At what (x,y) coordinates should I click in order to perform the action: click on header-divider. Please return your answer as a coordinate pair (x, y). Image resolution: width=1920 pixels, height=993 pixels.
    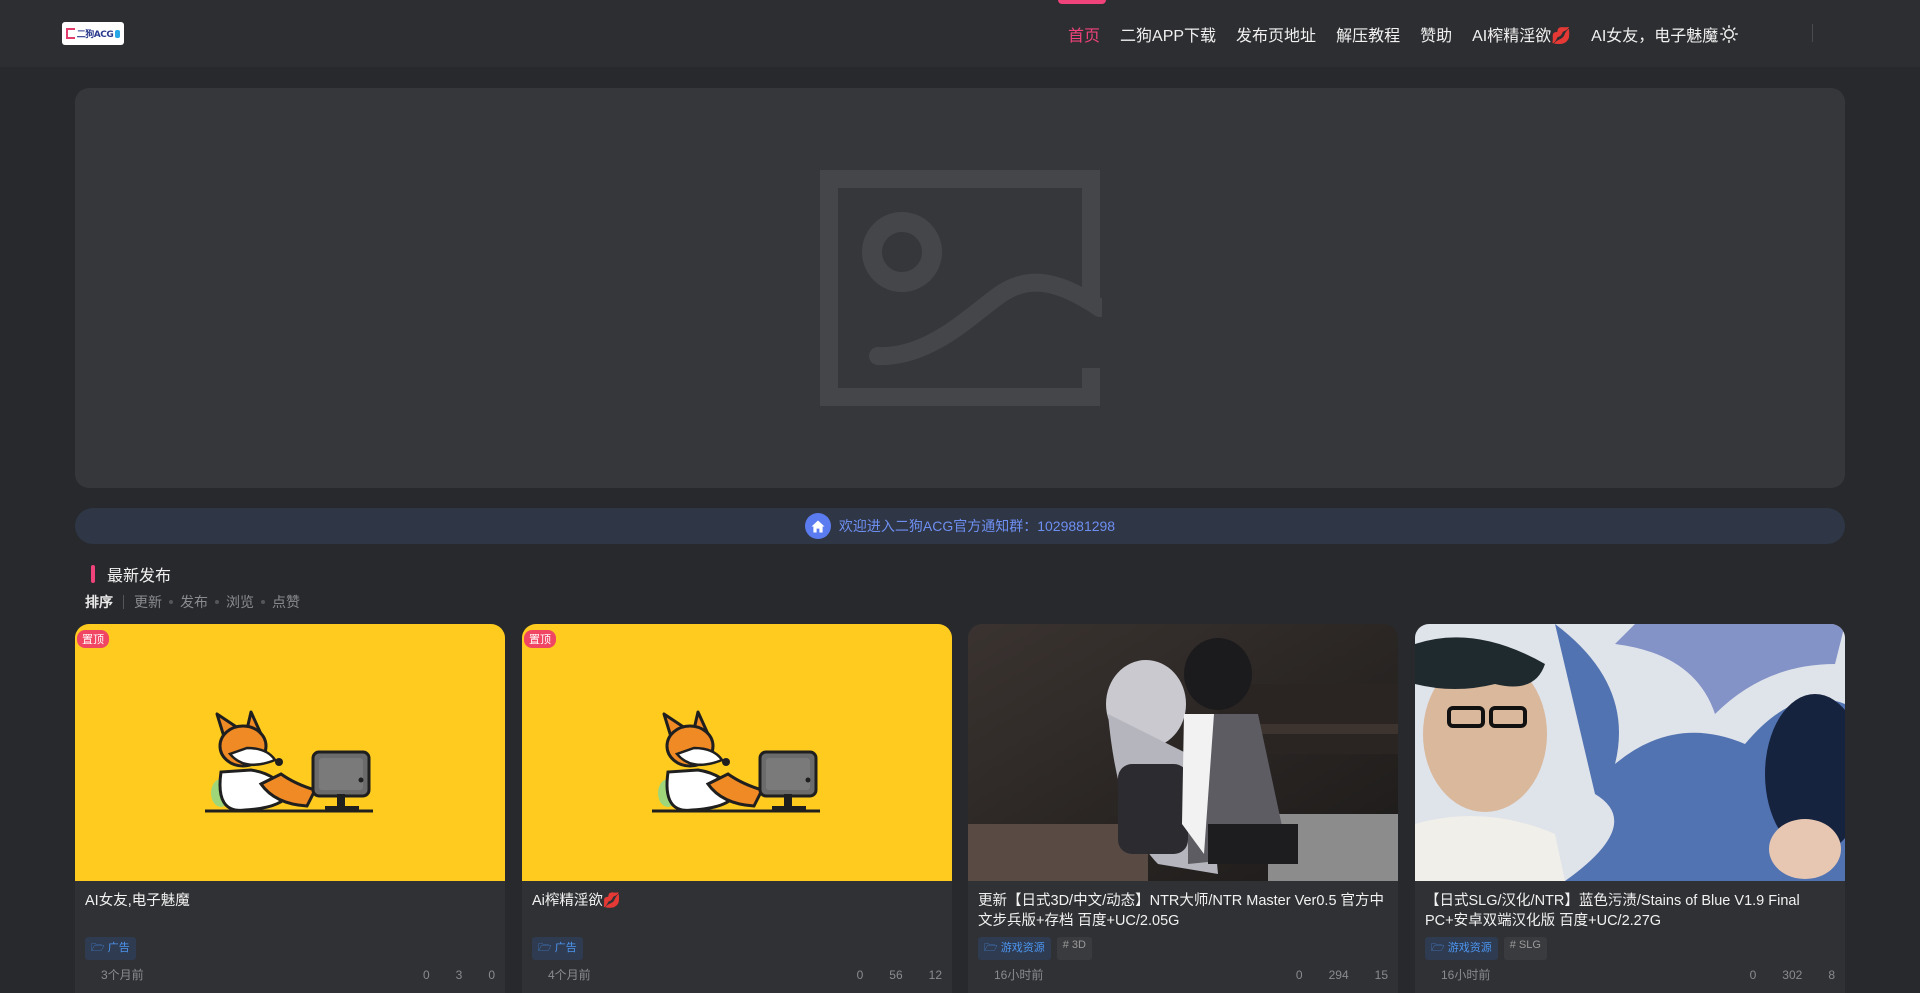
    Looking at the image, I should click on (1812, 33).